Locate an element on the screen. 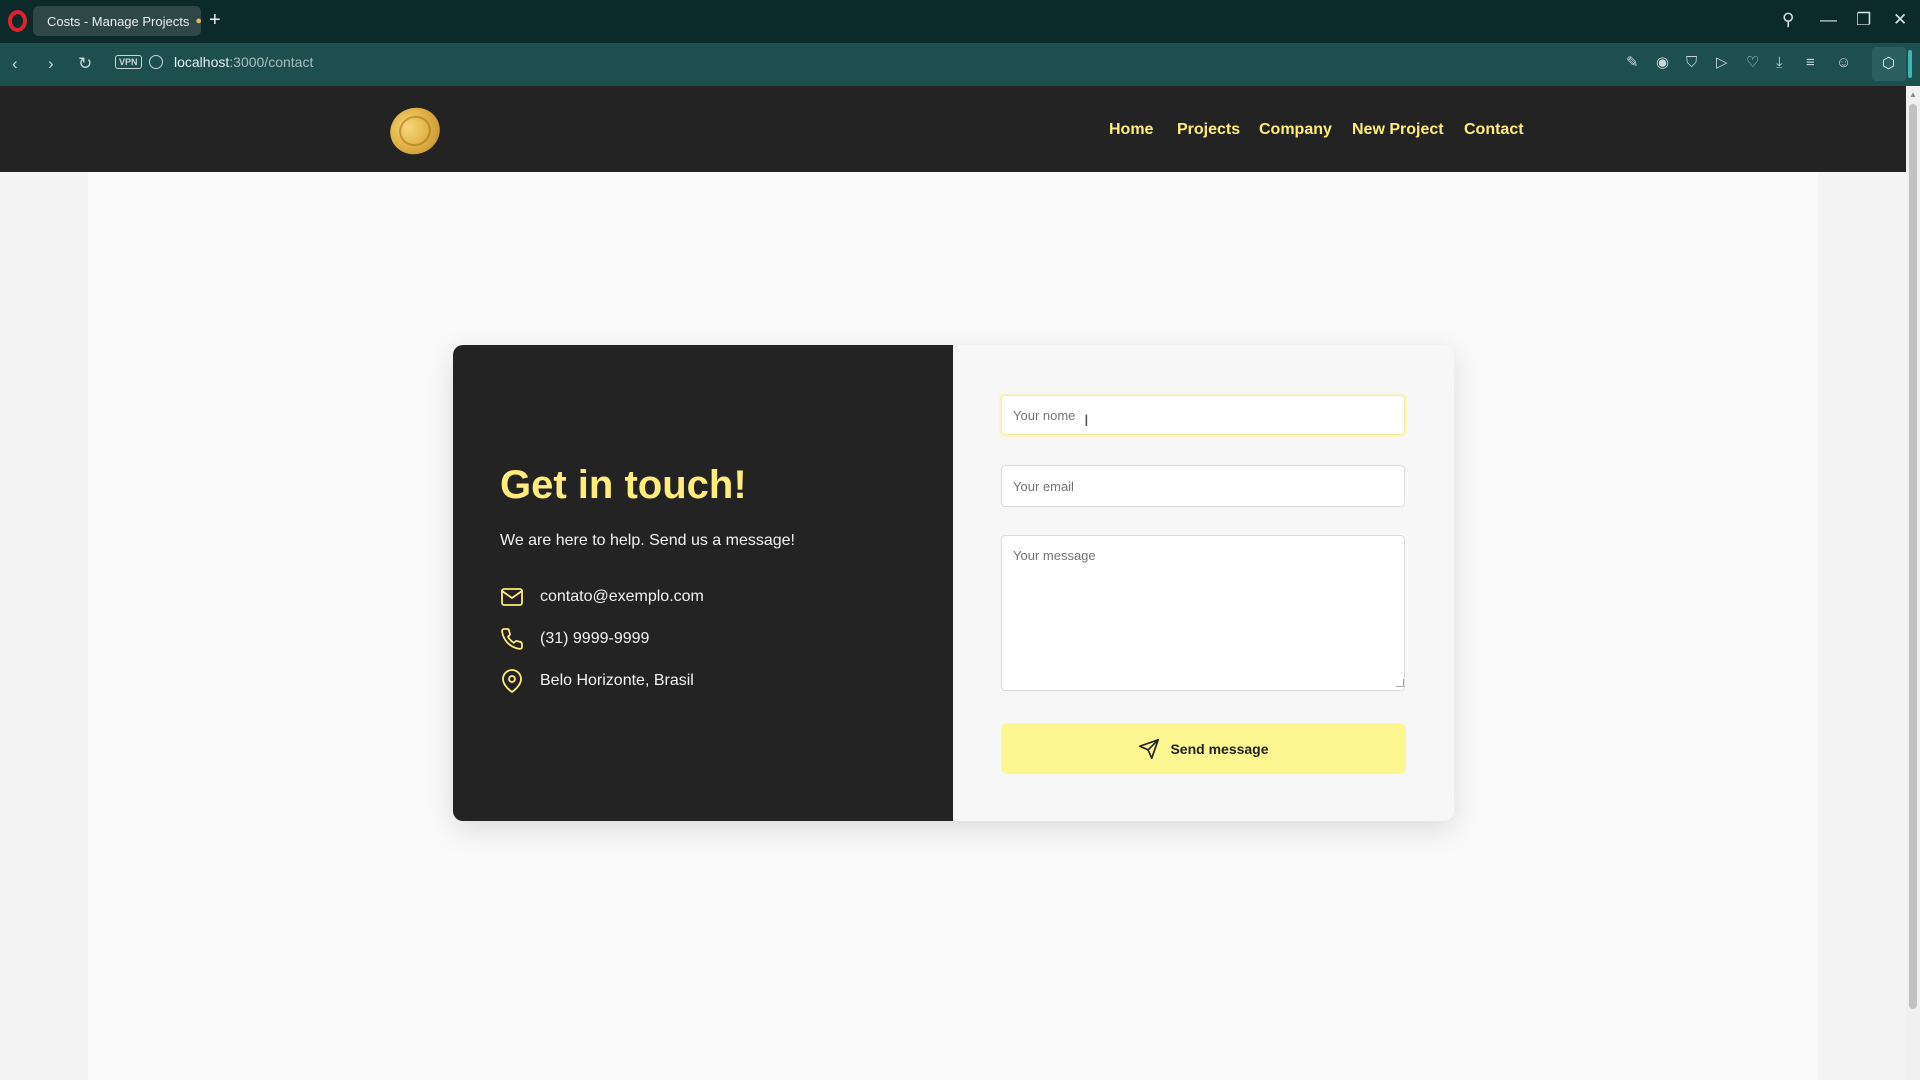 This screenshot has height=1080, width=1920. lightbulb-icon: ● is located at coordinates (198, 21).